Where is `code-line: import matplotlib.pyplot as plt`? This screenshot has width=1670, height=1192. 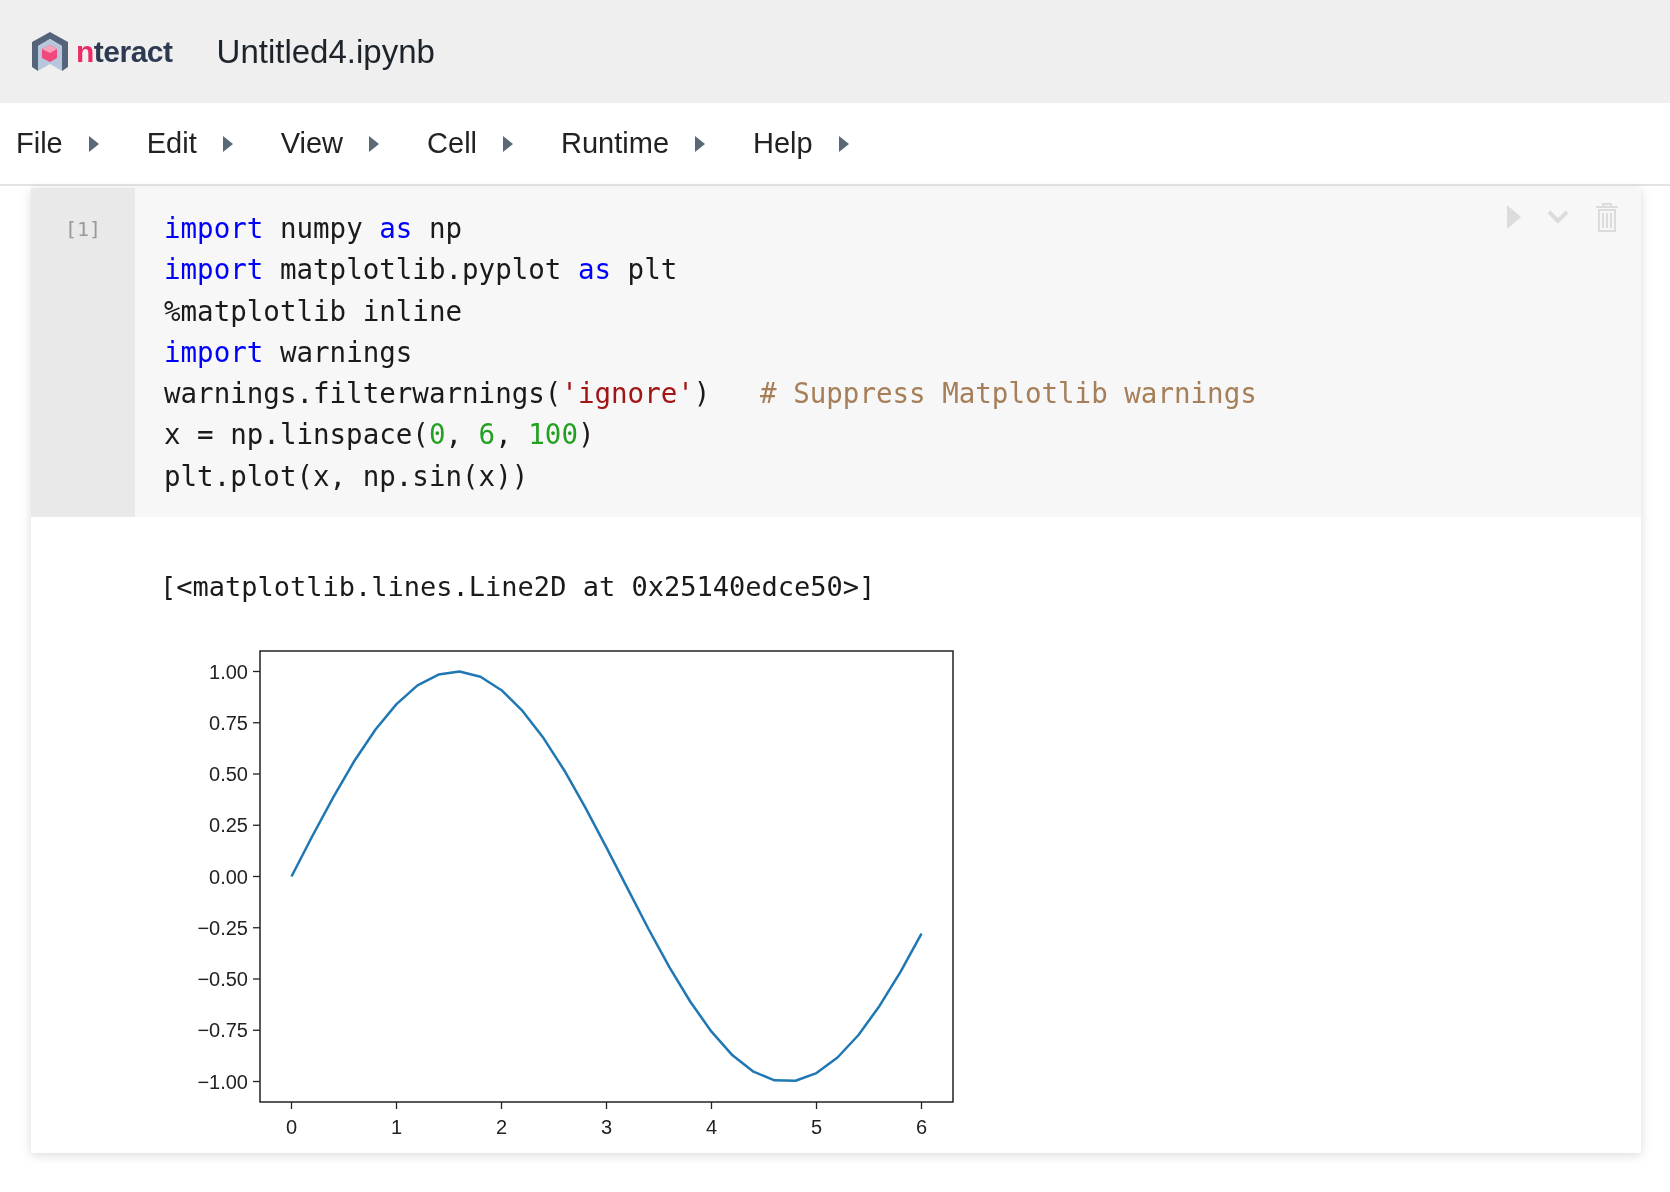
code-line: import matplotlib.pyplot as plt is located at coordinates (421, 270).